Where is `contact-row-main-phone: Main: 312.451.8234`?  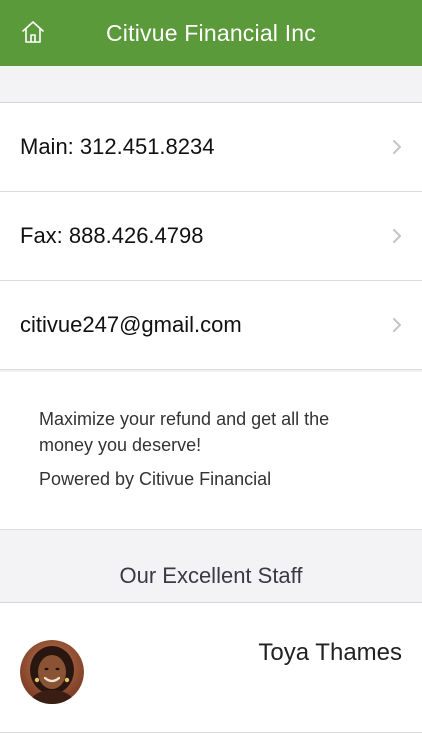 contact-row-main-phone: Main: 312.451.8234 is located at coordinates (211, 147).